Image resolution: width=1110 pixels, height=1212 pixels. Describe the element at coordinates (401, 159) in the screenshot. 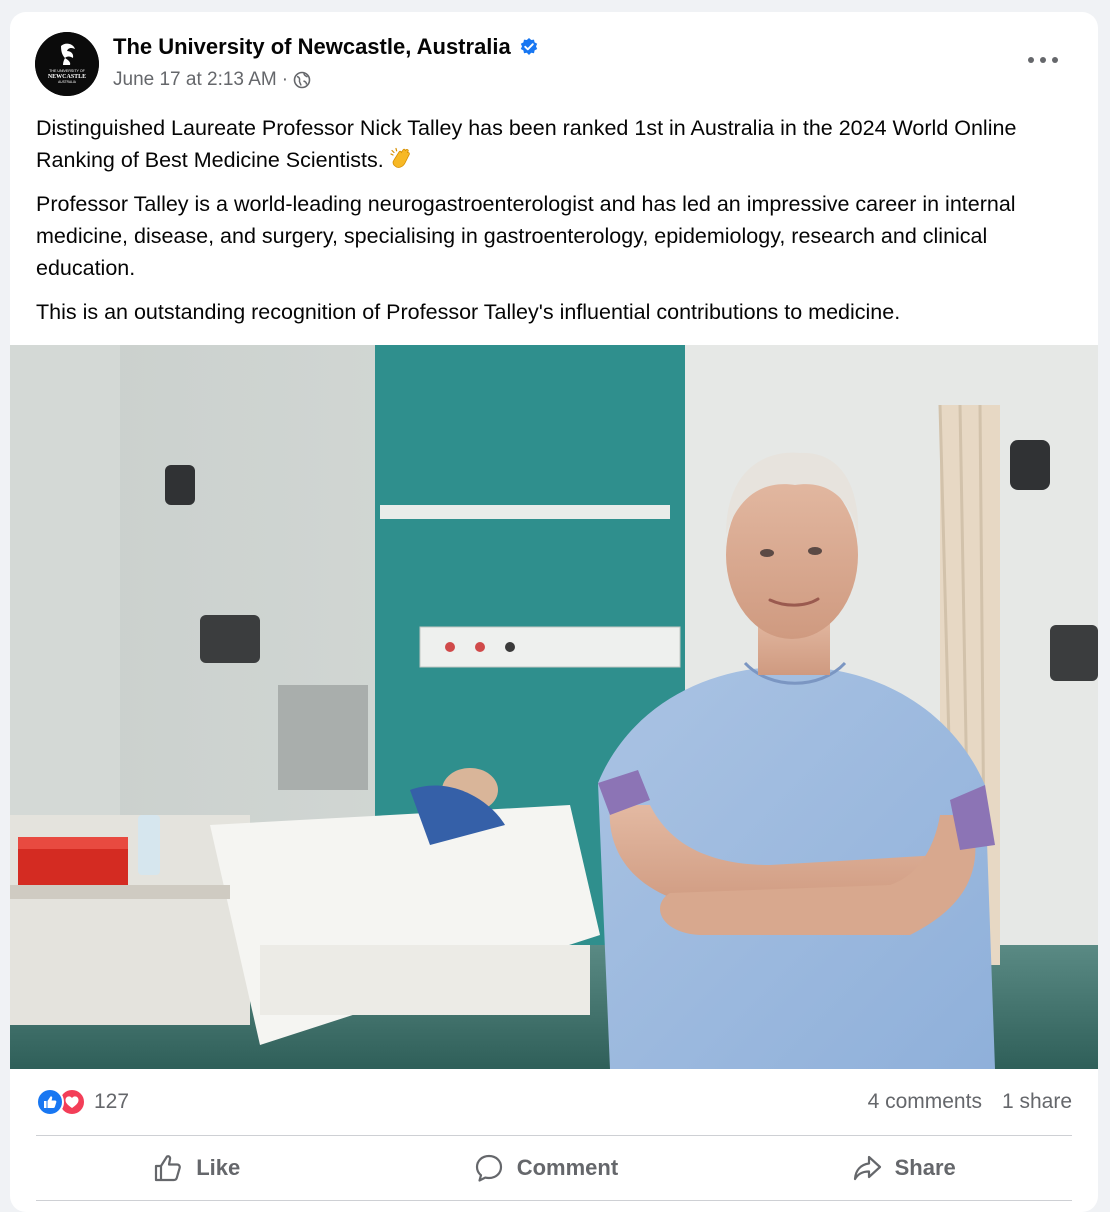

I see `clapping-hands-emoji` at that location.